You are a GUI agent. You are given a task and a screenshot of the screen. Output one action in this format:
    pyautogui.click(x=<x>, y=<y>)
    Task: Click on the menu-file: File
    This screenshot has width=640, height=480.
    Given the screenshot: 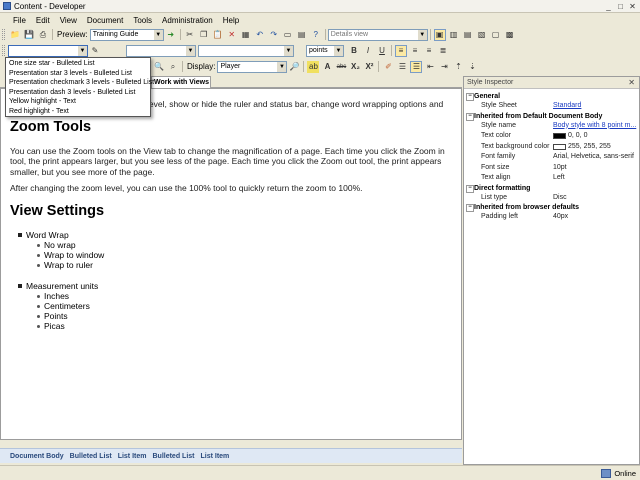 What is the action you would take?
    pyautogui.click(x=19, y=20)
    